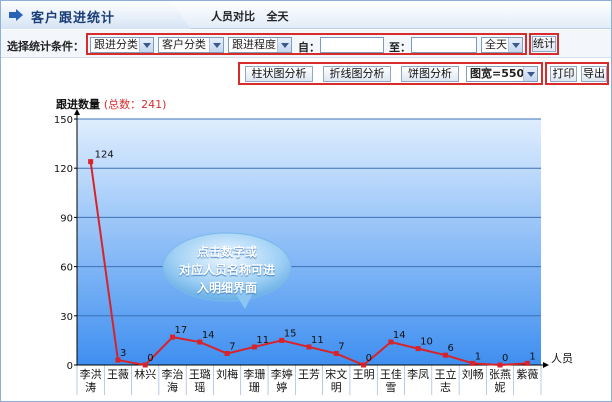  I want to click on customer-category-select: 客户分类, so click(191, 45).